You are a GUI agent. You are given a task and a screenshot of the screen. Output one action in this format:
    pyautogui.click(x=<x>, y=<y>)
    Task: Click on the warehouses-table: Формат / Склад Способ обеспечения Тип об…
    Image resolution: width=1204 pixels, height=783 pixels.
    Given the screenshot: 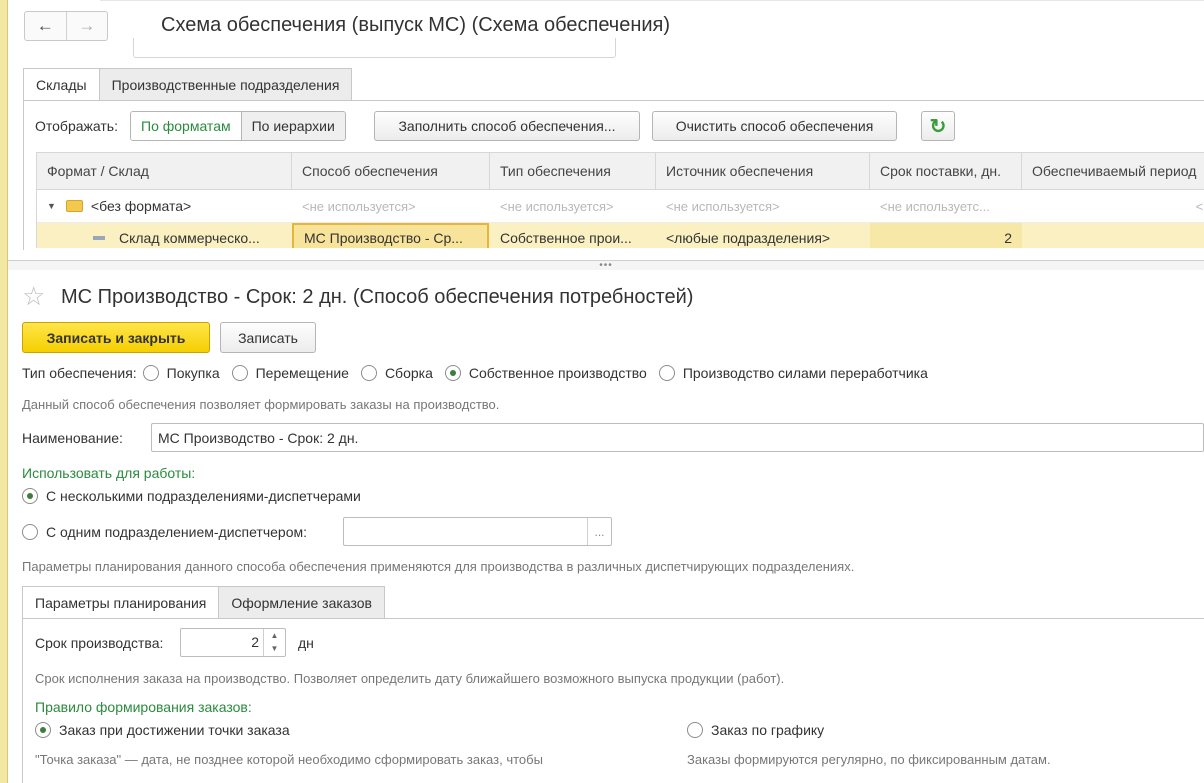 What is the action you would take?
    pyautogui.click(x=620, y=200)
    